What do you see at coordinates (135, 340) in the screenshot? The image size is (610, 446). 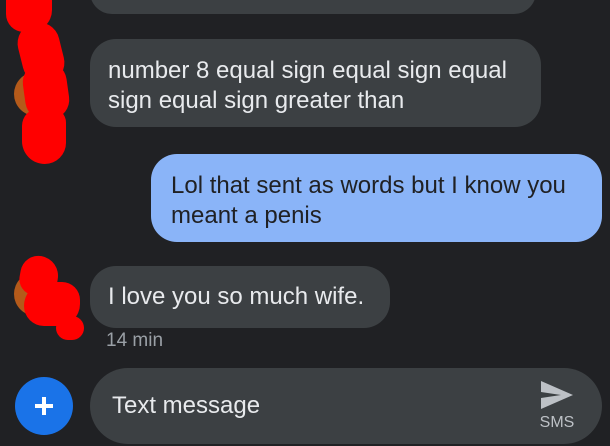 I see `message-timestamp: 14 min` at bounding box center [135, 340].